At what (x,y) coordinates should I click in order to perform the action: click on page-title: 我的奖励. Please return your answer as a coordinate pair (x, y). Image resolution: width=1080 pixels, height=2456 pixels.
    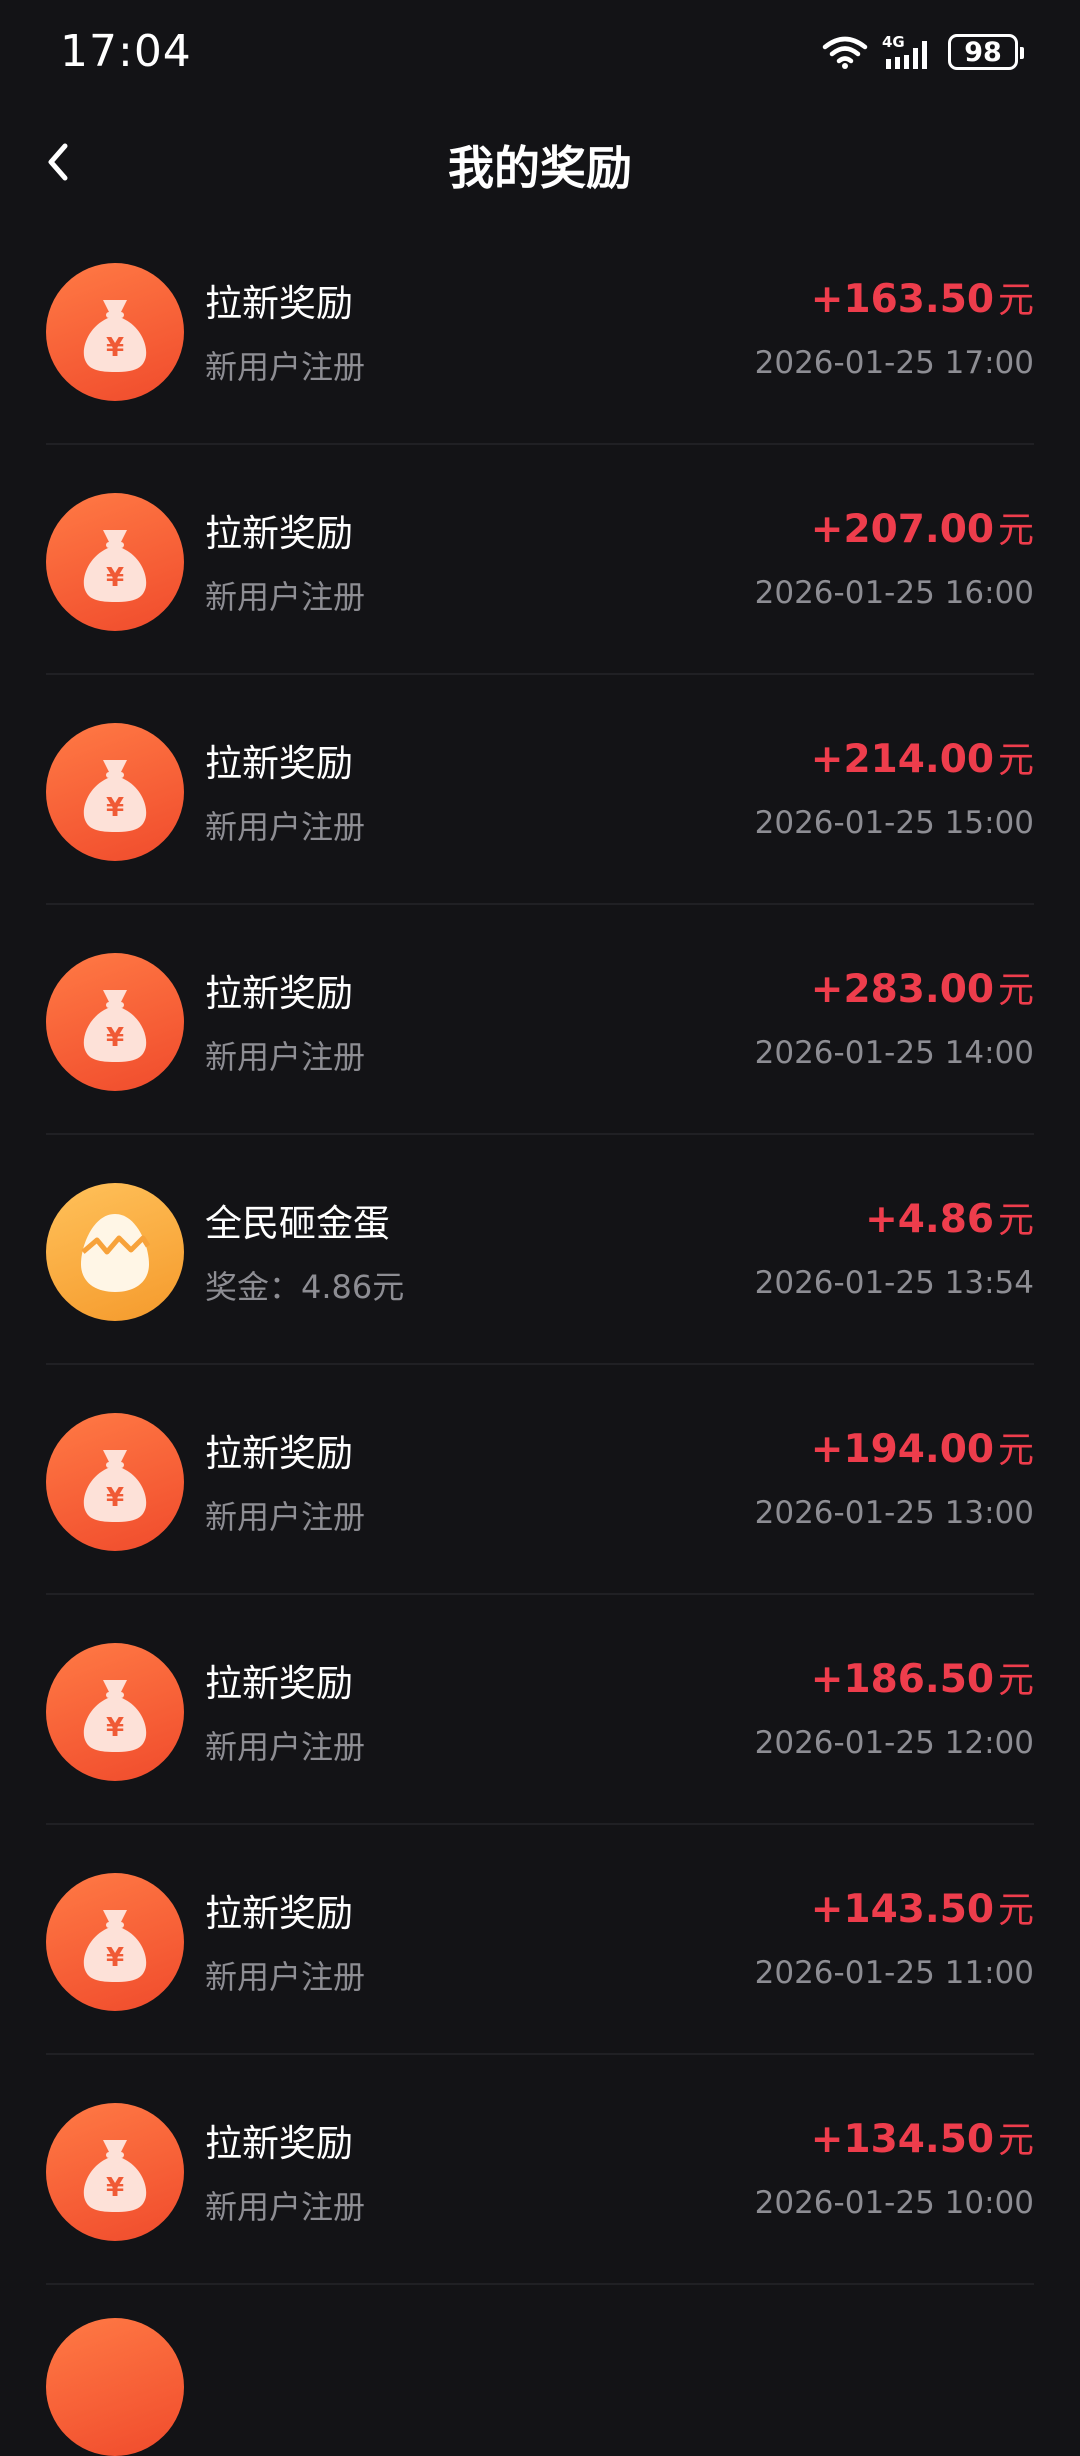
    Looking at the image, I should click on (540, 168).